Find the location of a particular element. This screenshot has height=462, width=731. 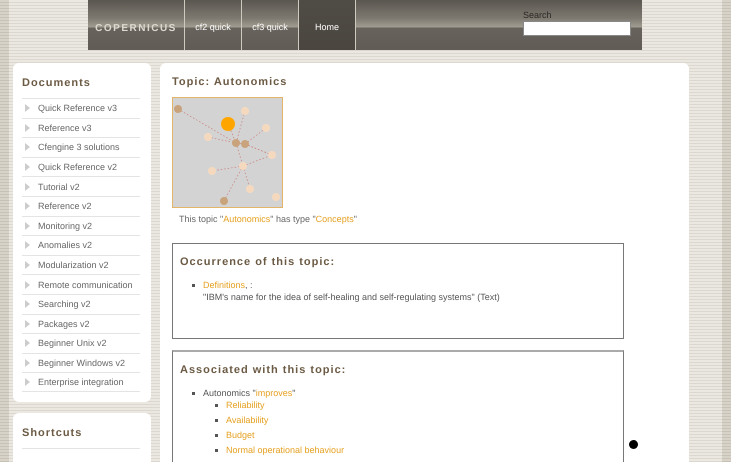

sidebar-item: Beginner Unix v2 is located at coordinates (81, 343).